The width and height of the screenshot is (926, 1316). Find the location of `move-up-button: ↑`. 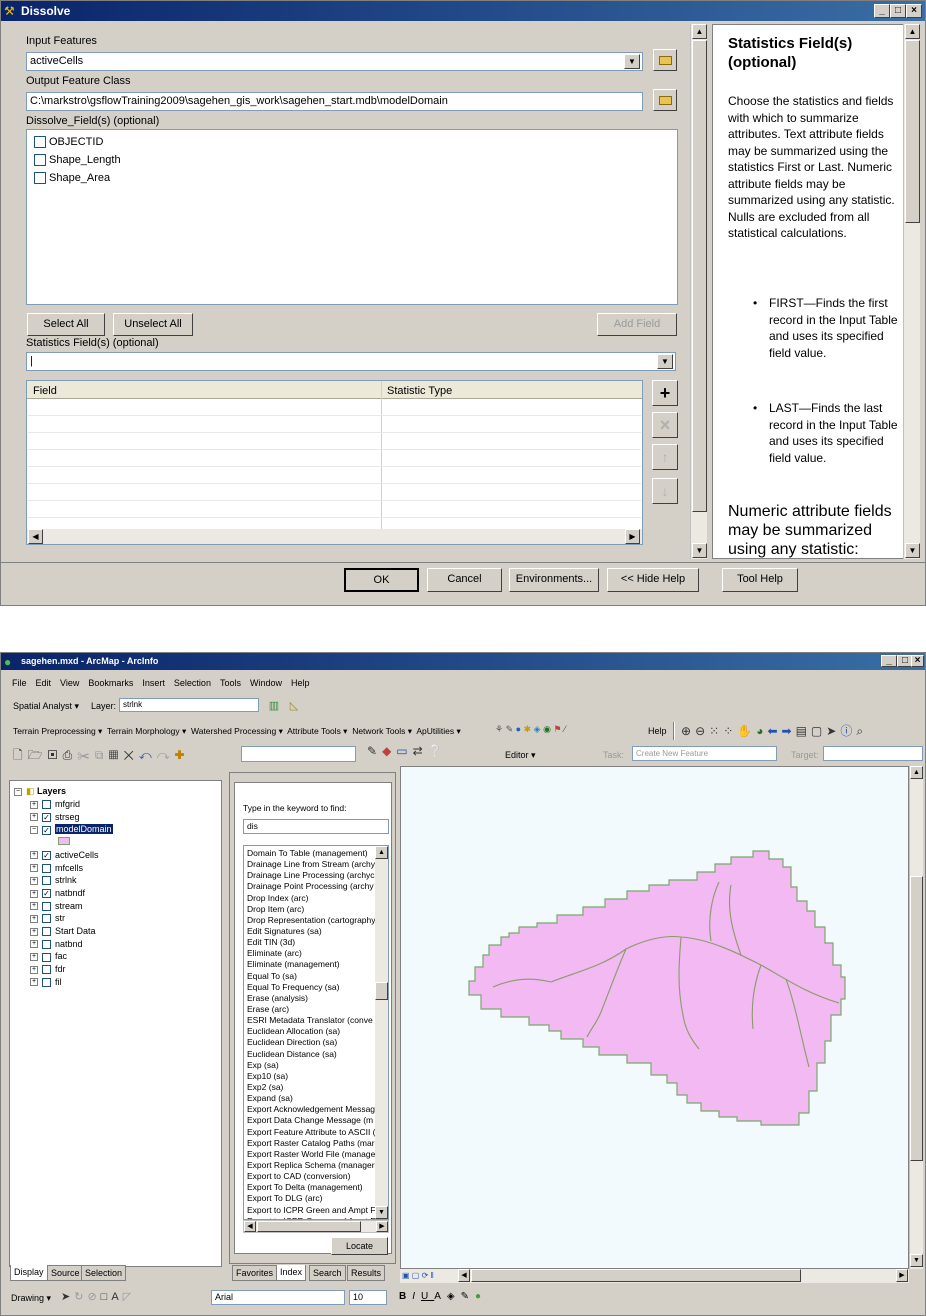

move-up-button: ↑ is located at coordinates (665, 457).